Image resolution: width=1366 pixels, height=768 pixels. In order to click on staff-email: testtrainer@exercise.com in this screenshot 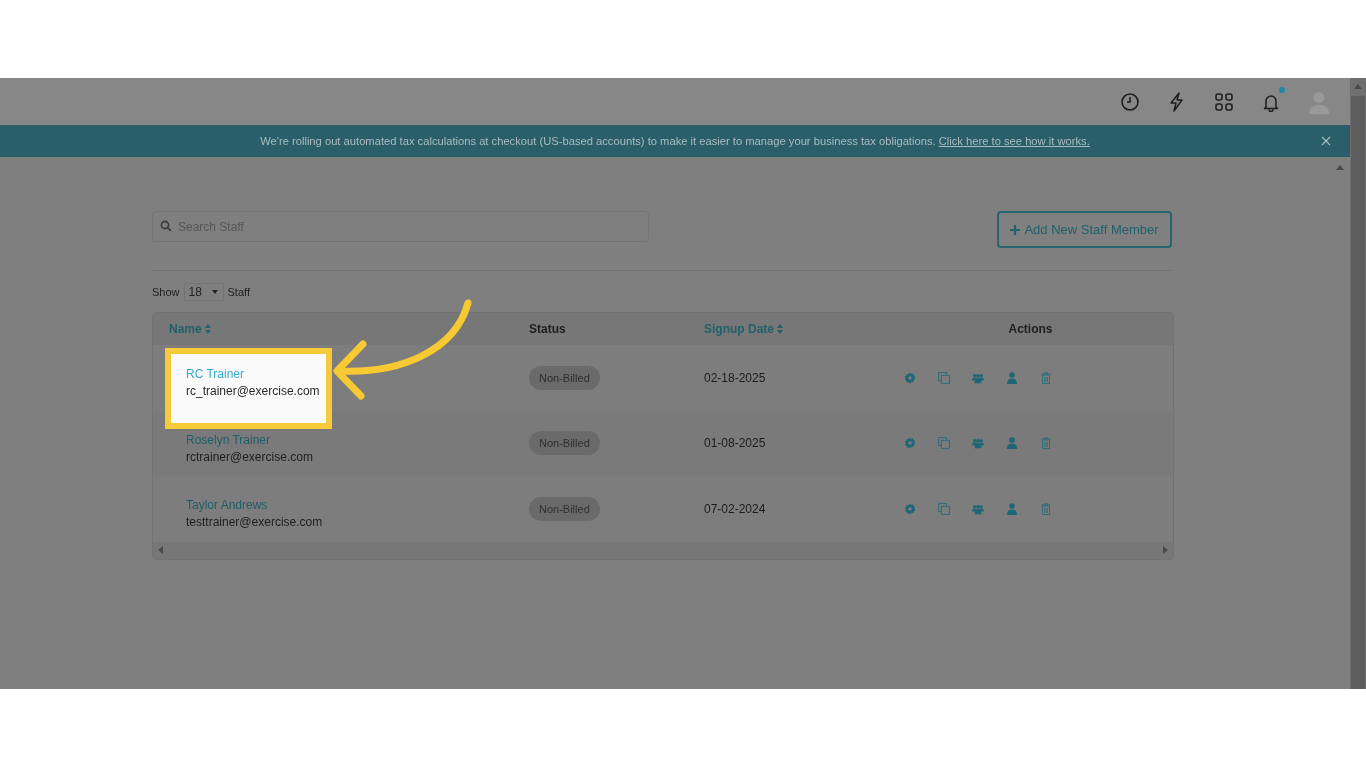, I will do `click(255, 522)`.